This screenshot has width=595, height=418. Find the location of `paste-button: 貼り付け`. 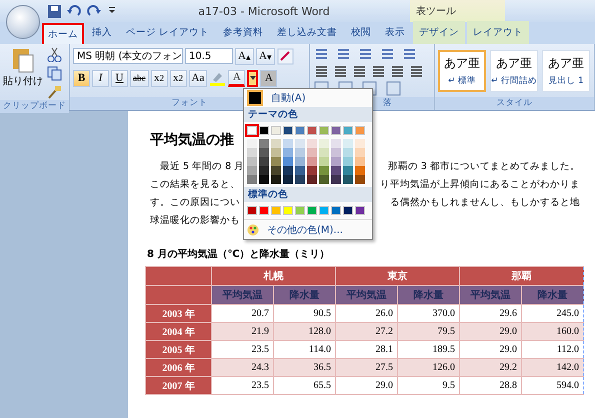

paste-button: 貼り付け is located at coordinates (23, 73).